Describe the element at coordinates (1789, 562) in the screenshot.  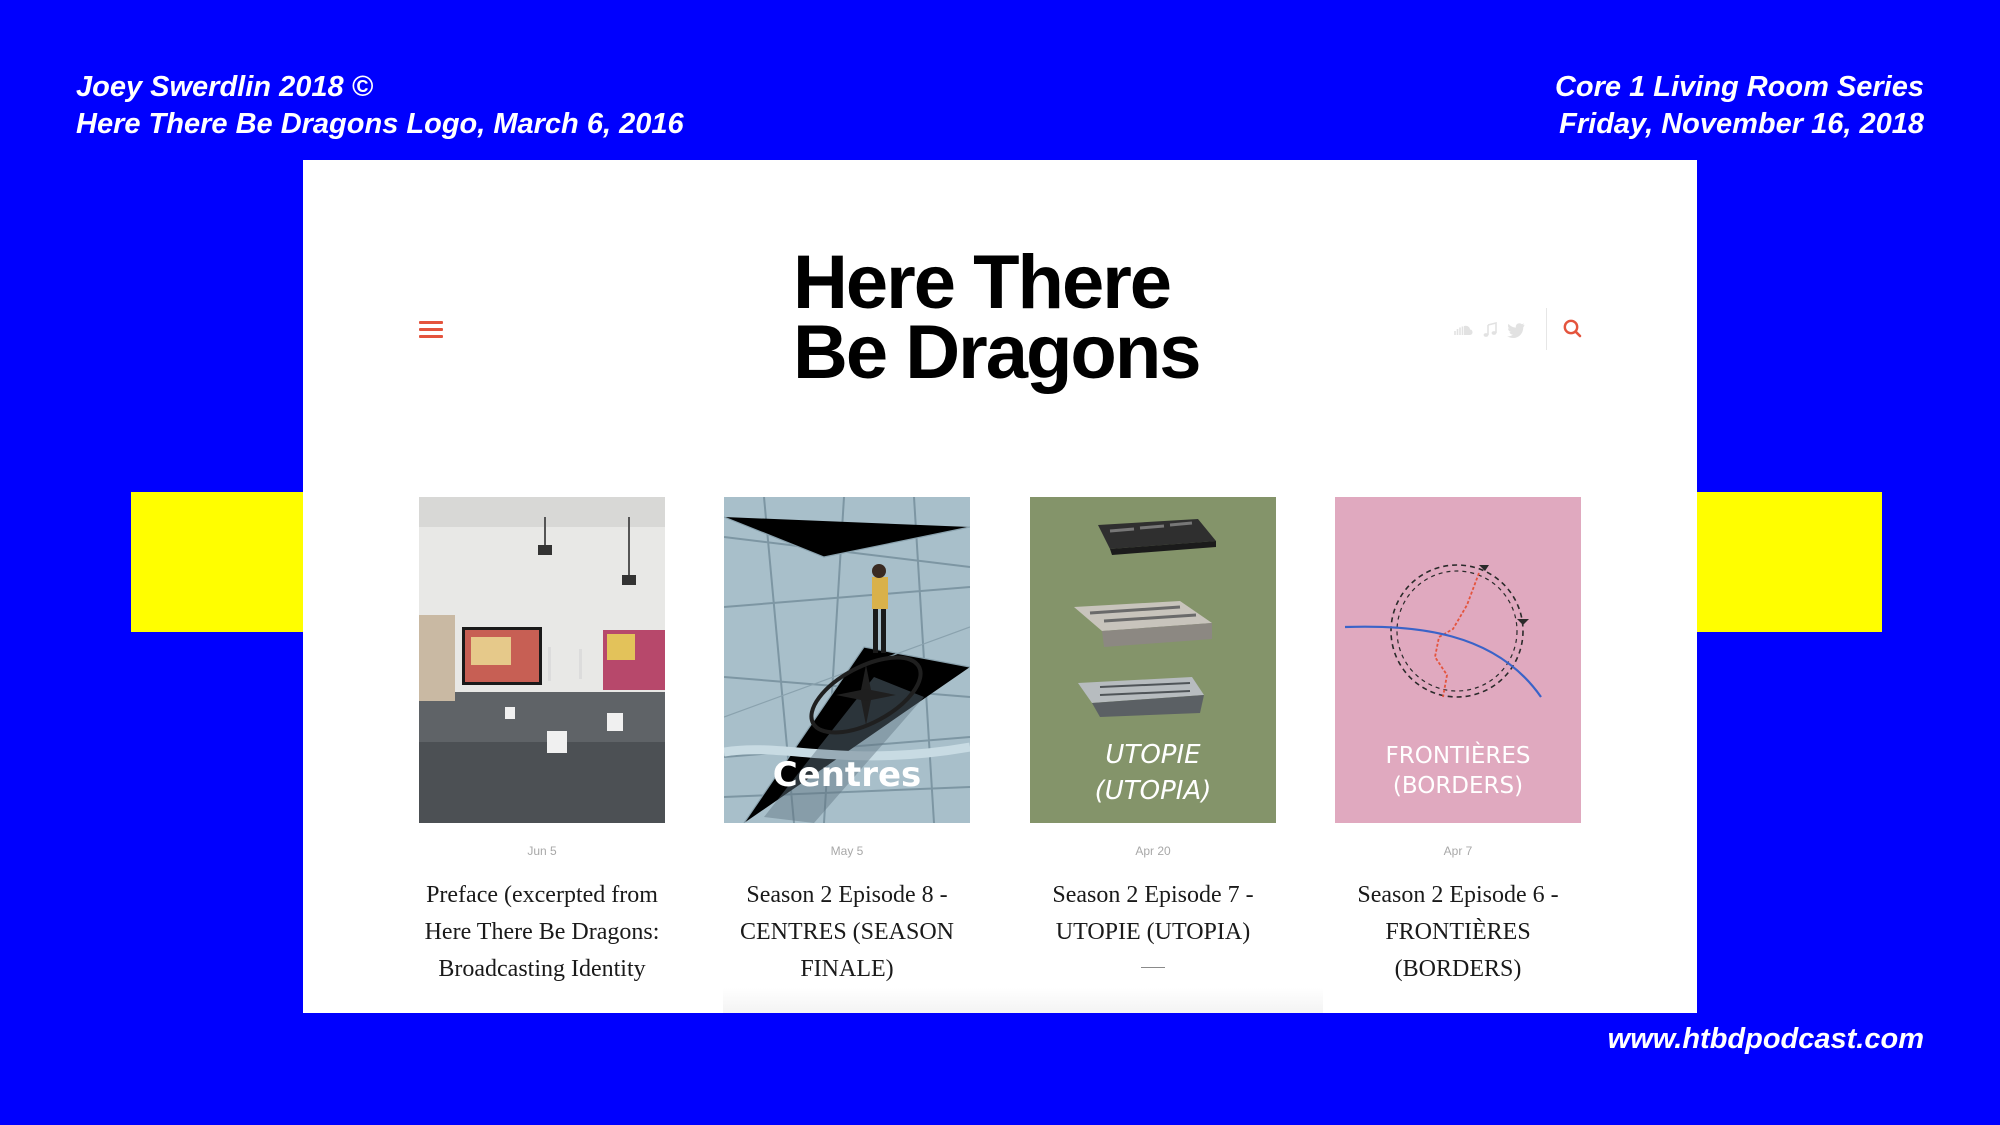
I see `yellow-band-right` at that location.